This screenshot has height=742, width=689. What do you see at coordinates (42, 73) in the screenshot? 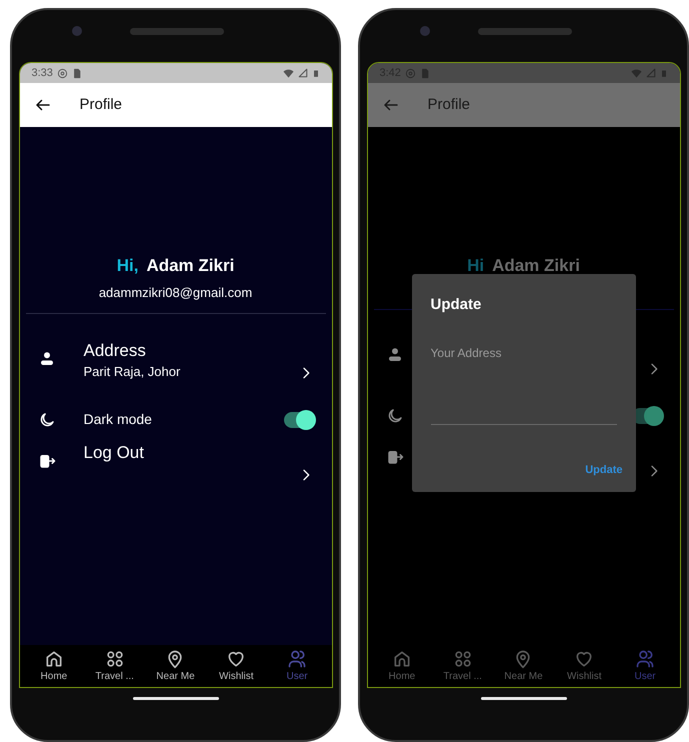
I see `status-time: 3:33` at bounding box center [42, 73].